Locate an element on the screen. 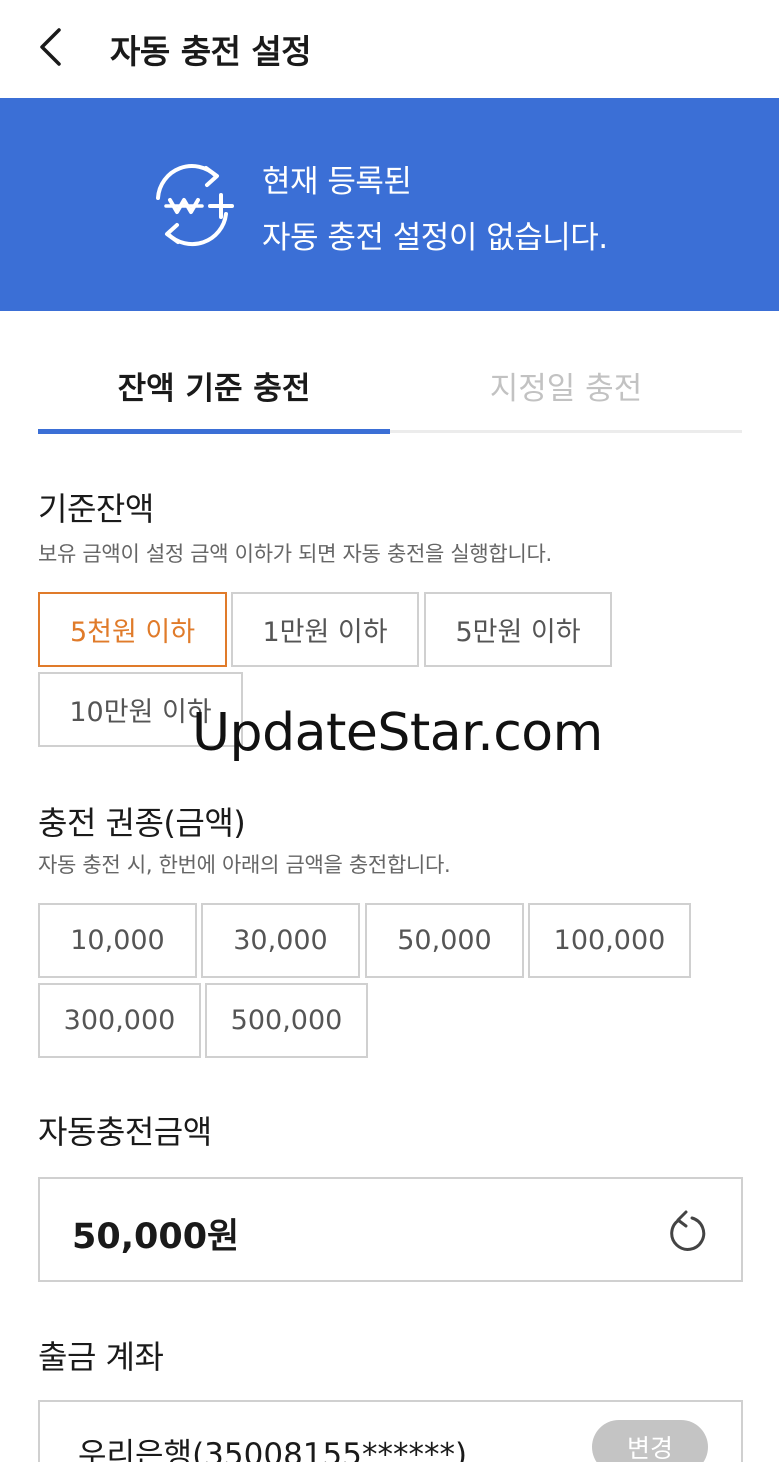 The height and width of the screenshot is (1462, 779). denomination-option: 300,000 is located at coordinates (119, 1020).